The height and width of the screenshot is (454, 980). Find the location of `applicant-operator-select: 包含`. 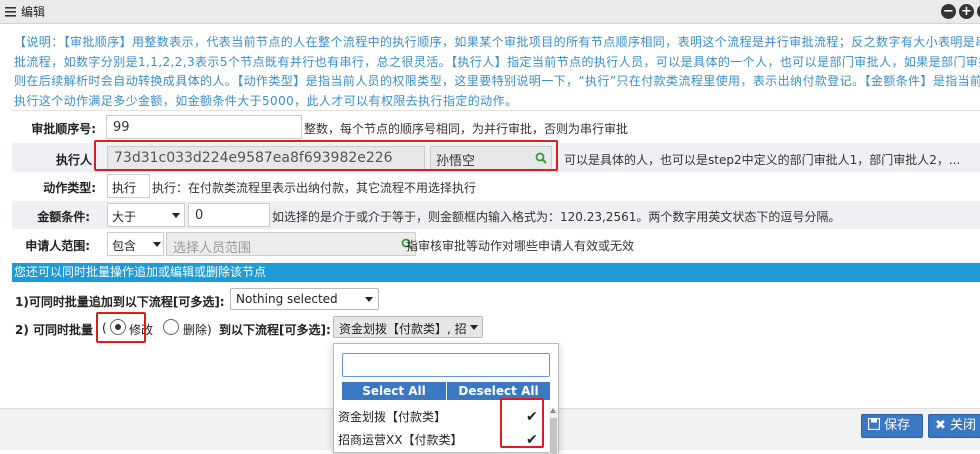

applicant-operator-select: 包含 is located at coordinates (135, 244).